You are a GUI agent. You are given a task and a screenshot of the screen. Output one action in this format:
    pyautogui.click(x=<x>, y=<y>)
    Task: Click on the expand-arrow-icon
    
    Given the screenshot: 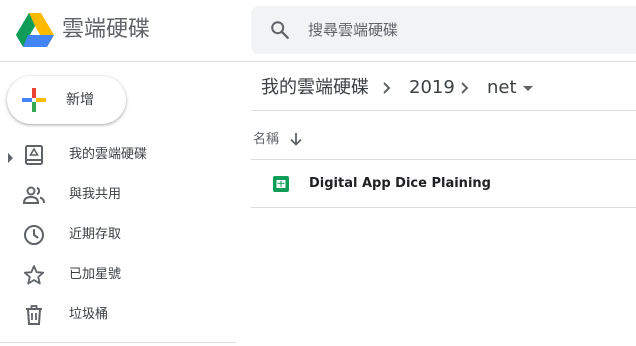 What is the action you would take?
    pyautogui.click(x=10, y=156)
    